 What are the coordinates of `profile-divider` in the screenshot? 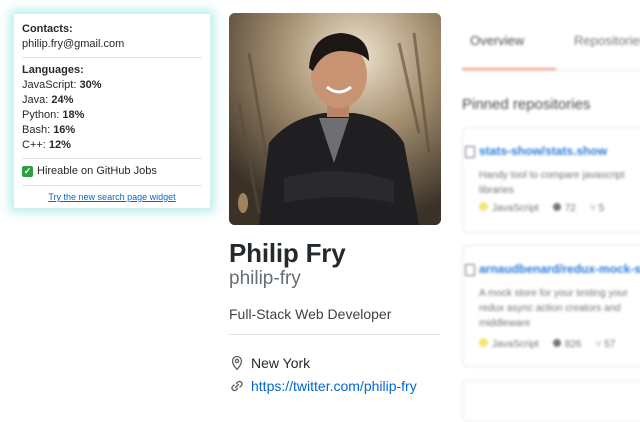 It's located at (334, 334).